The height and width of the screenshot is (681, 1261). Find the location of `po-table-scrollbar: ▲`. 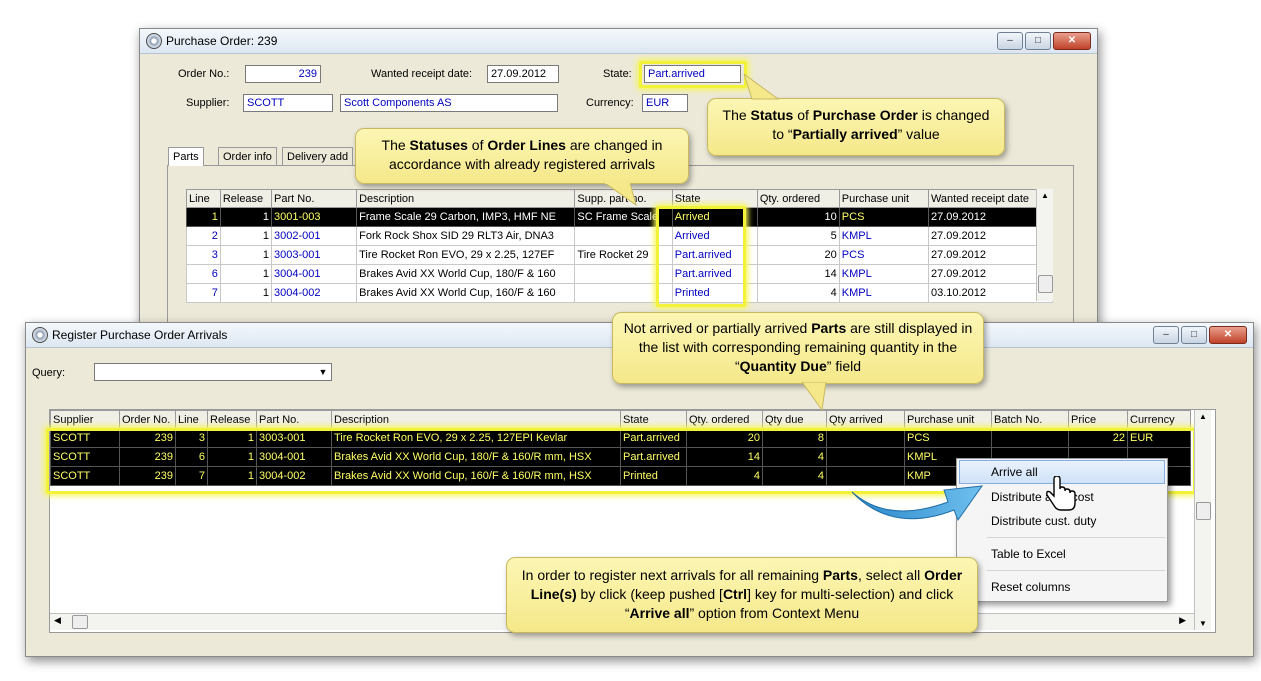

po-table-scrollbar: ▲ is located at coordinates (1044, 245).